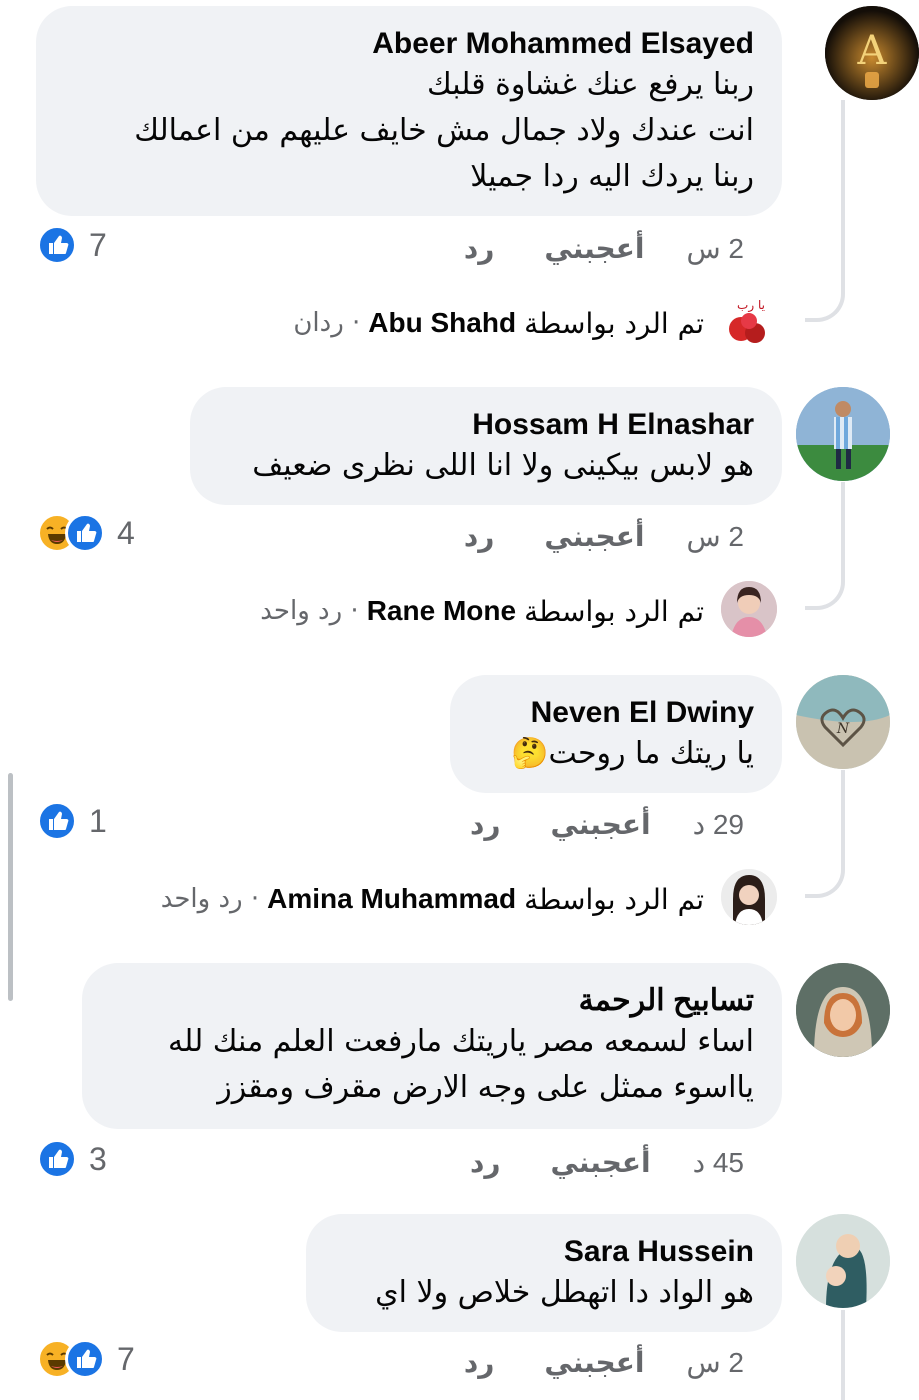 This screenshot has width=919, height=1400. I want to click on hijab-woman-portrait-image, so click(843, 1010).